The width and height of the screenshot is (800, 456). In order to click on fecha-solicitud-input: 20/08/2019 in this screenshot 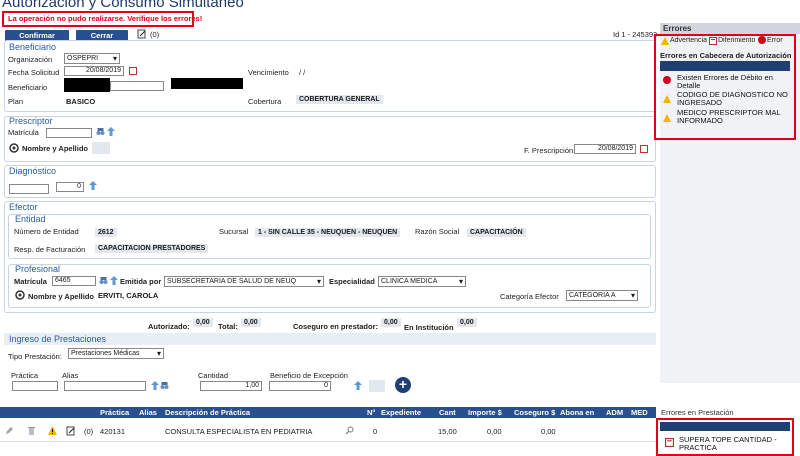, I will do `click(94, 71)`.